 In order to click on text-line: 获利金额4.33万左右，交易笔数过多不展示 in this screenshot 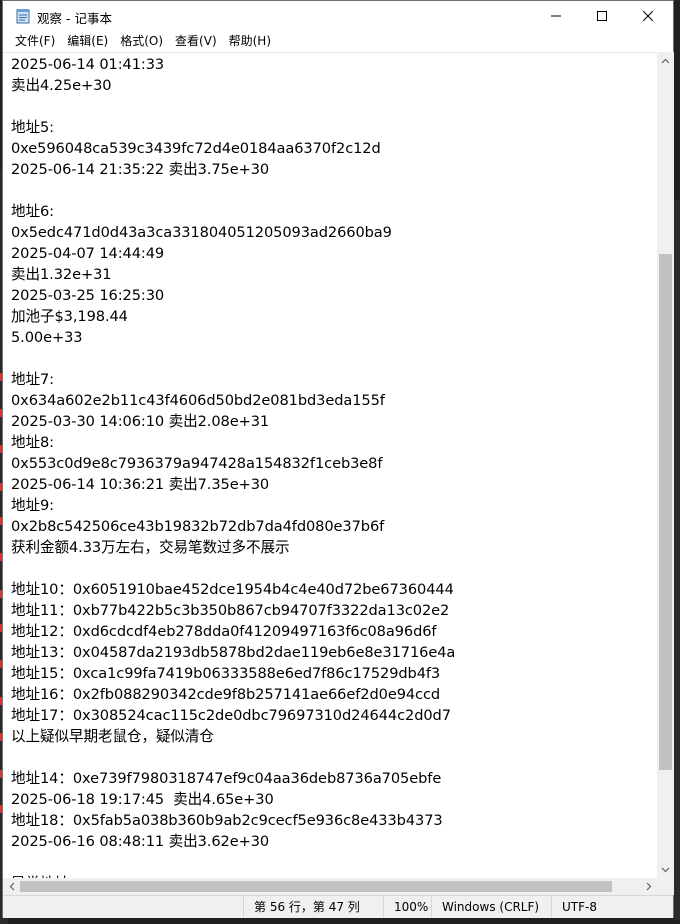, I will do `click(150, 547)`.